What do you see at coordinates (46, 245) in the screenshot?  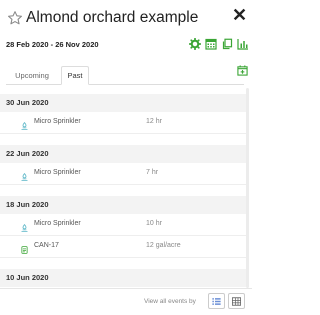 I see `event-name: CAN-17` at bounding box center [46, 245].